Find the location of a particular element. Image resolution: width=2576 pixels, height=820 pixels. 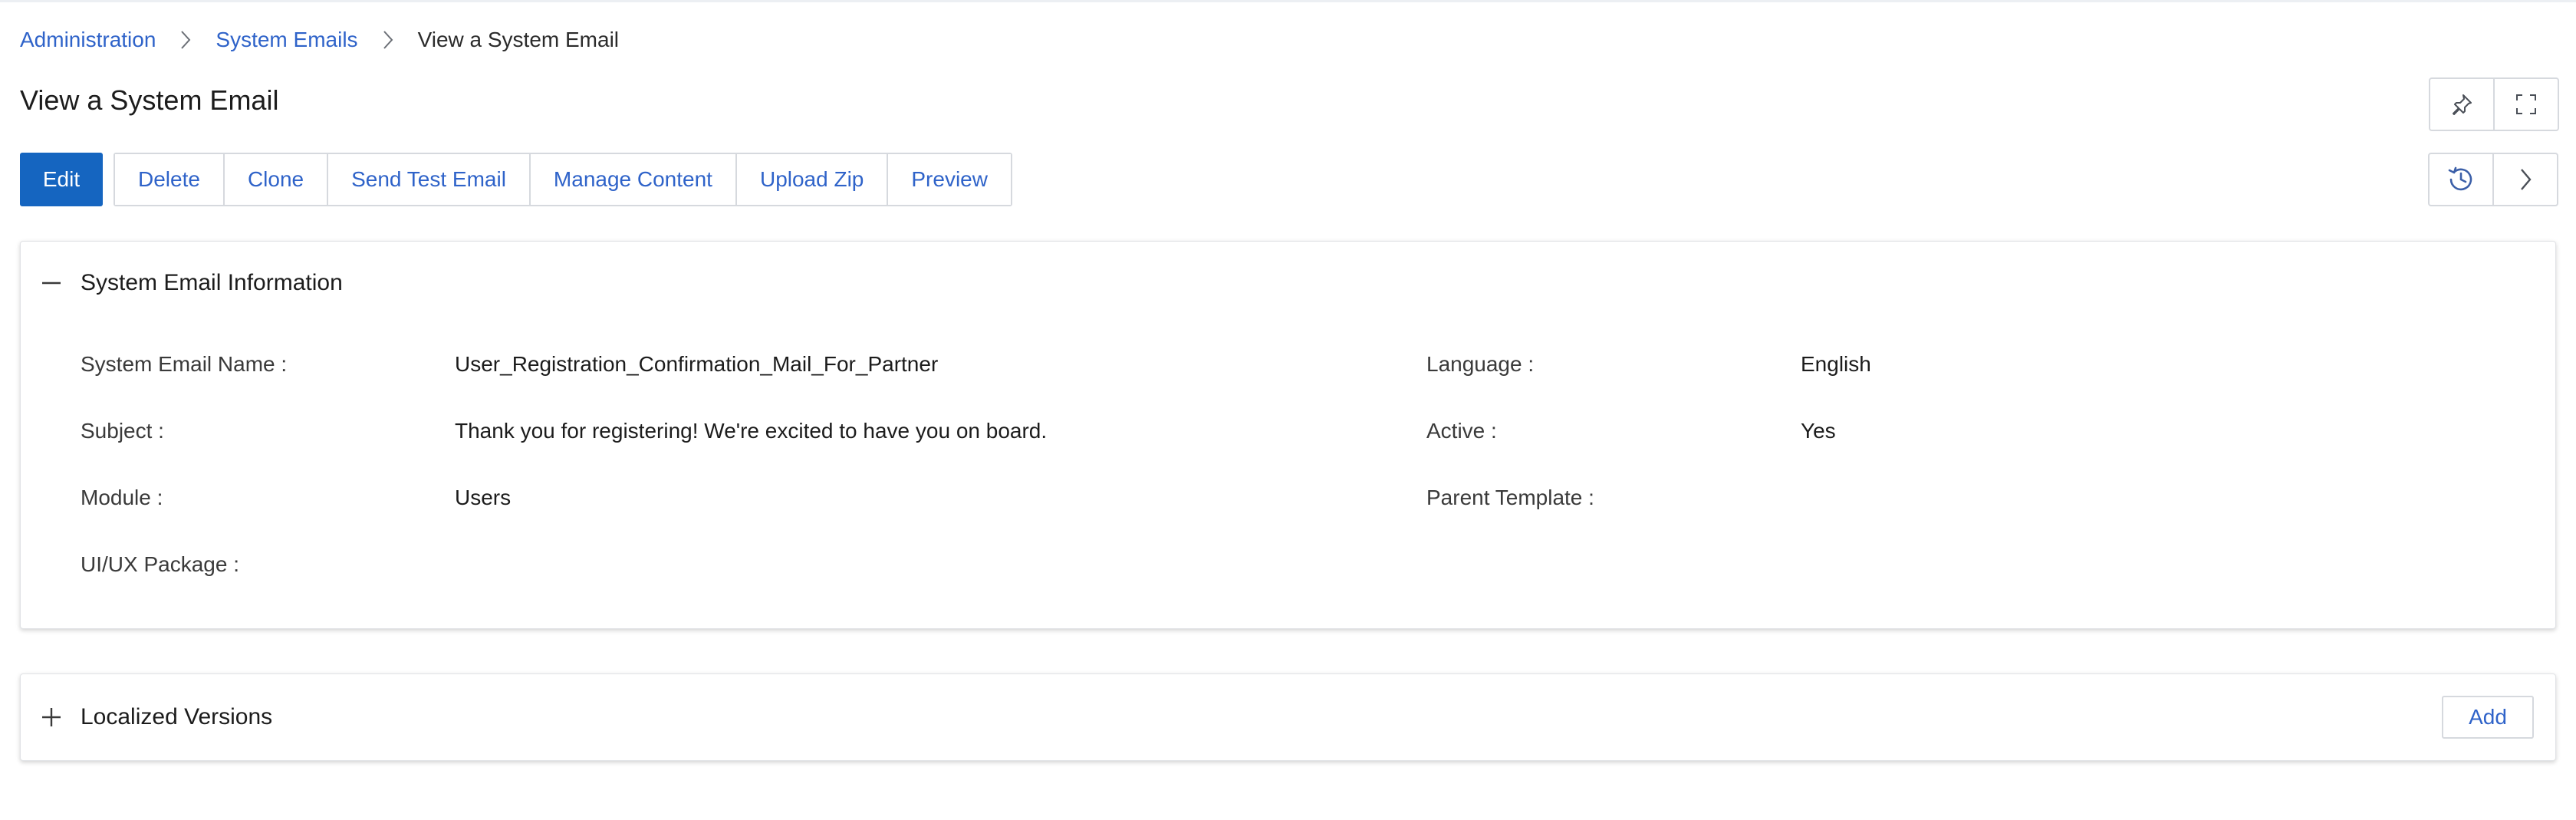

edit-button: Edit is located at coordinates (61, 180).